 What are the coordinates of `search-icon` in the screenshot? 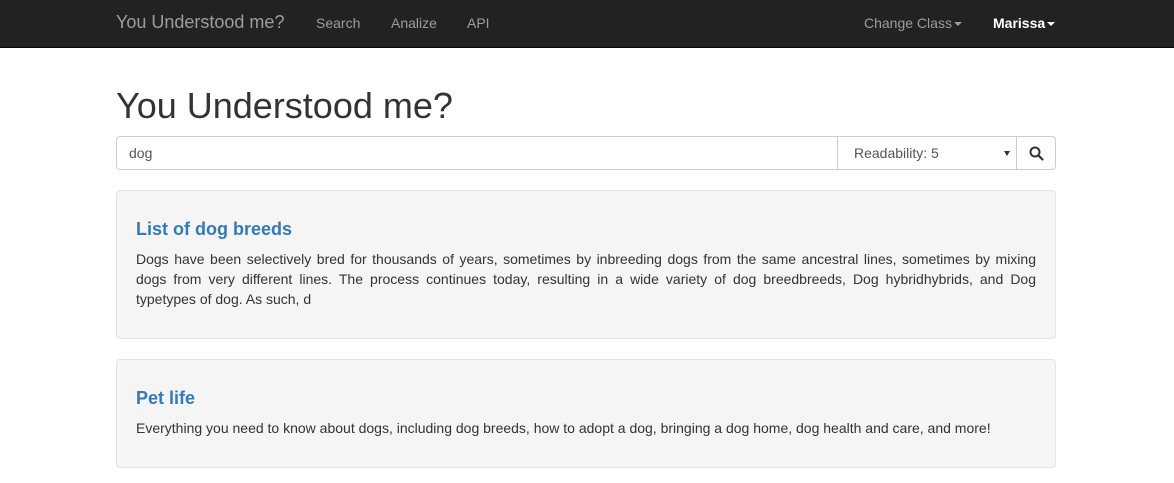 It's located at (1036, 153).